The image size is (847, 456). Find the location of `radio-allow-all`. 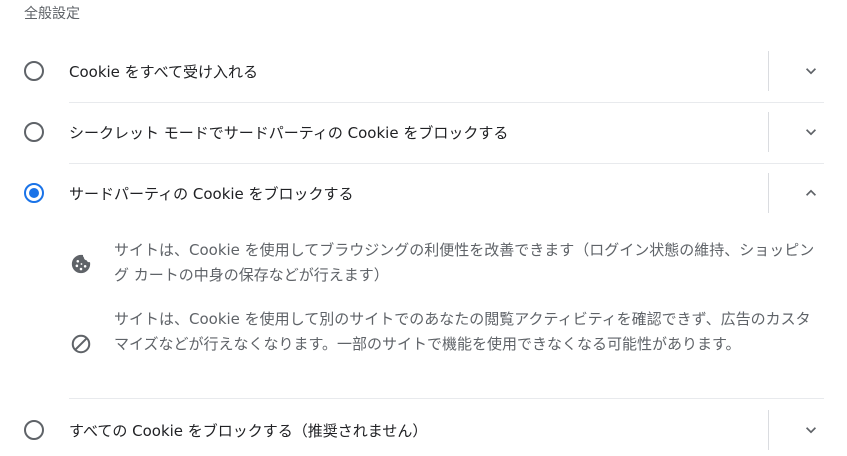

radio-allow-all is located at coordinates (34, 71).